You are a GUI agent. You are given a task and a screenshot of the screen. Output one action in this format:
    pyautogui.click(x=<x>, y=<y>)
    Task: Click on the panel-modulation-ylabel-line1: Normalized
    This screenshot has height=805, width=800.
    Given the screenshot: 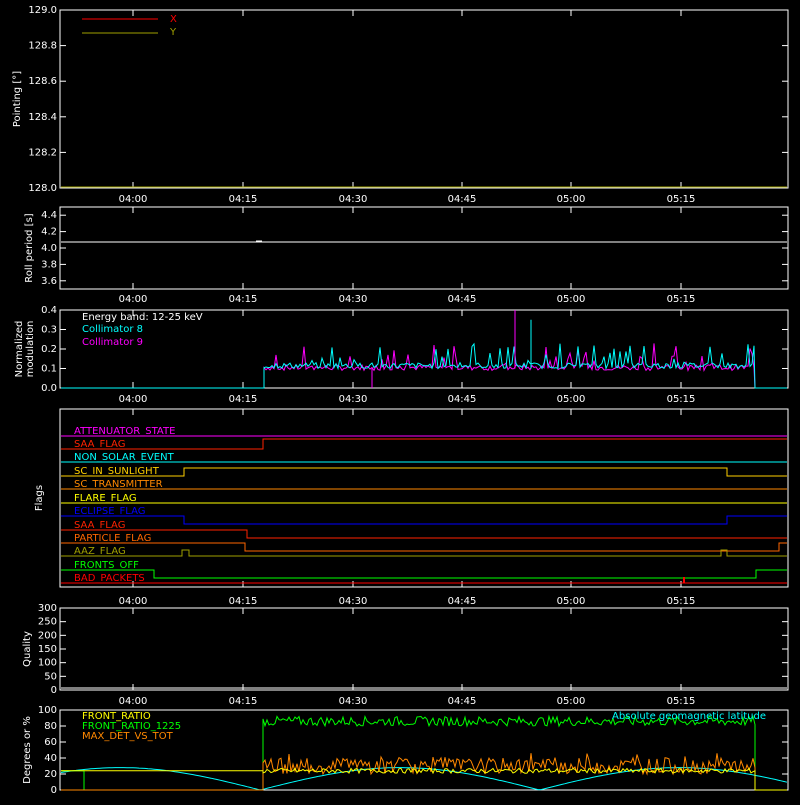 What is the action you would take?
    pyautogui.click(x=19, y=349)
    